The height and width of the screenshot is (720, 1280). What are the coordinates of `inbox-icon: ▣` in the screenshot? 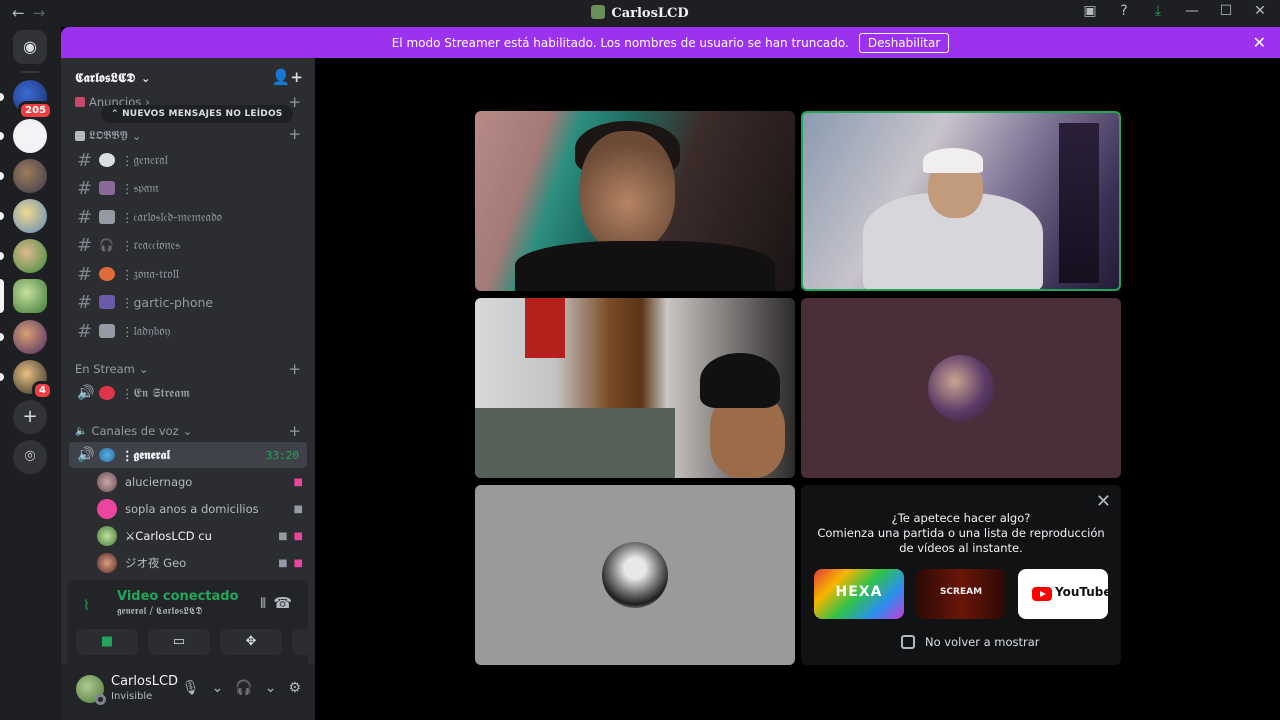 It's located at (1090, 11).